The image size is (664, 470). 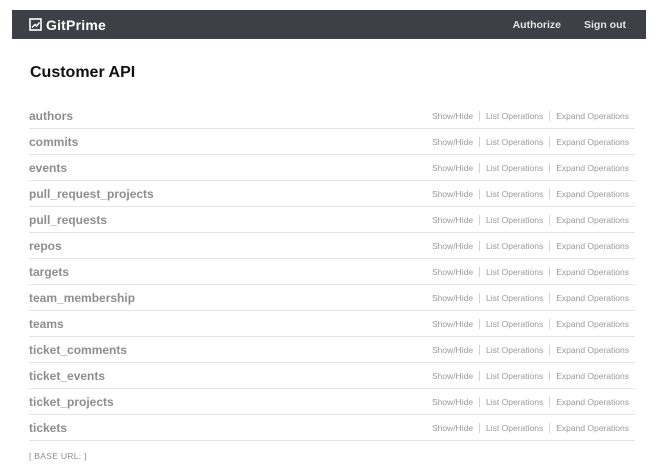 I want to click on resource-name-link: commits, so click(x=53, y=142).